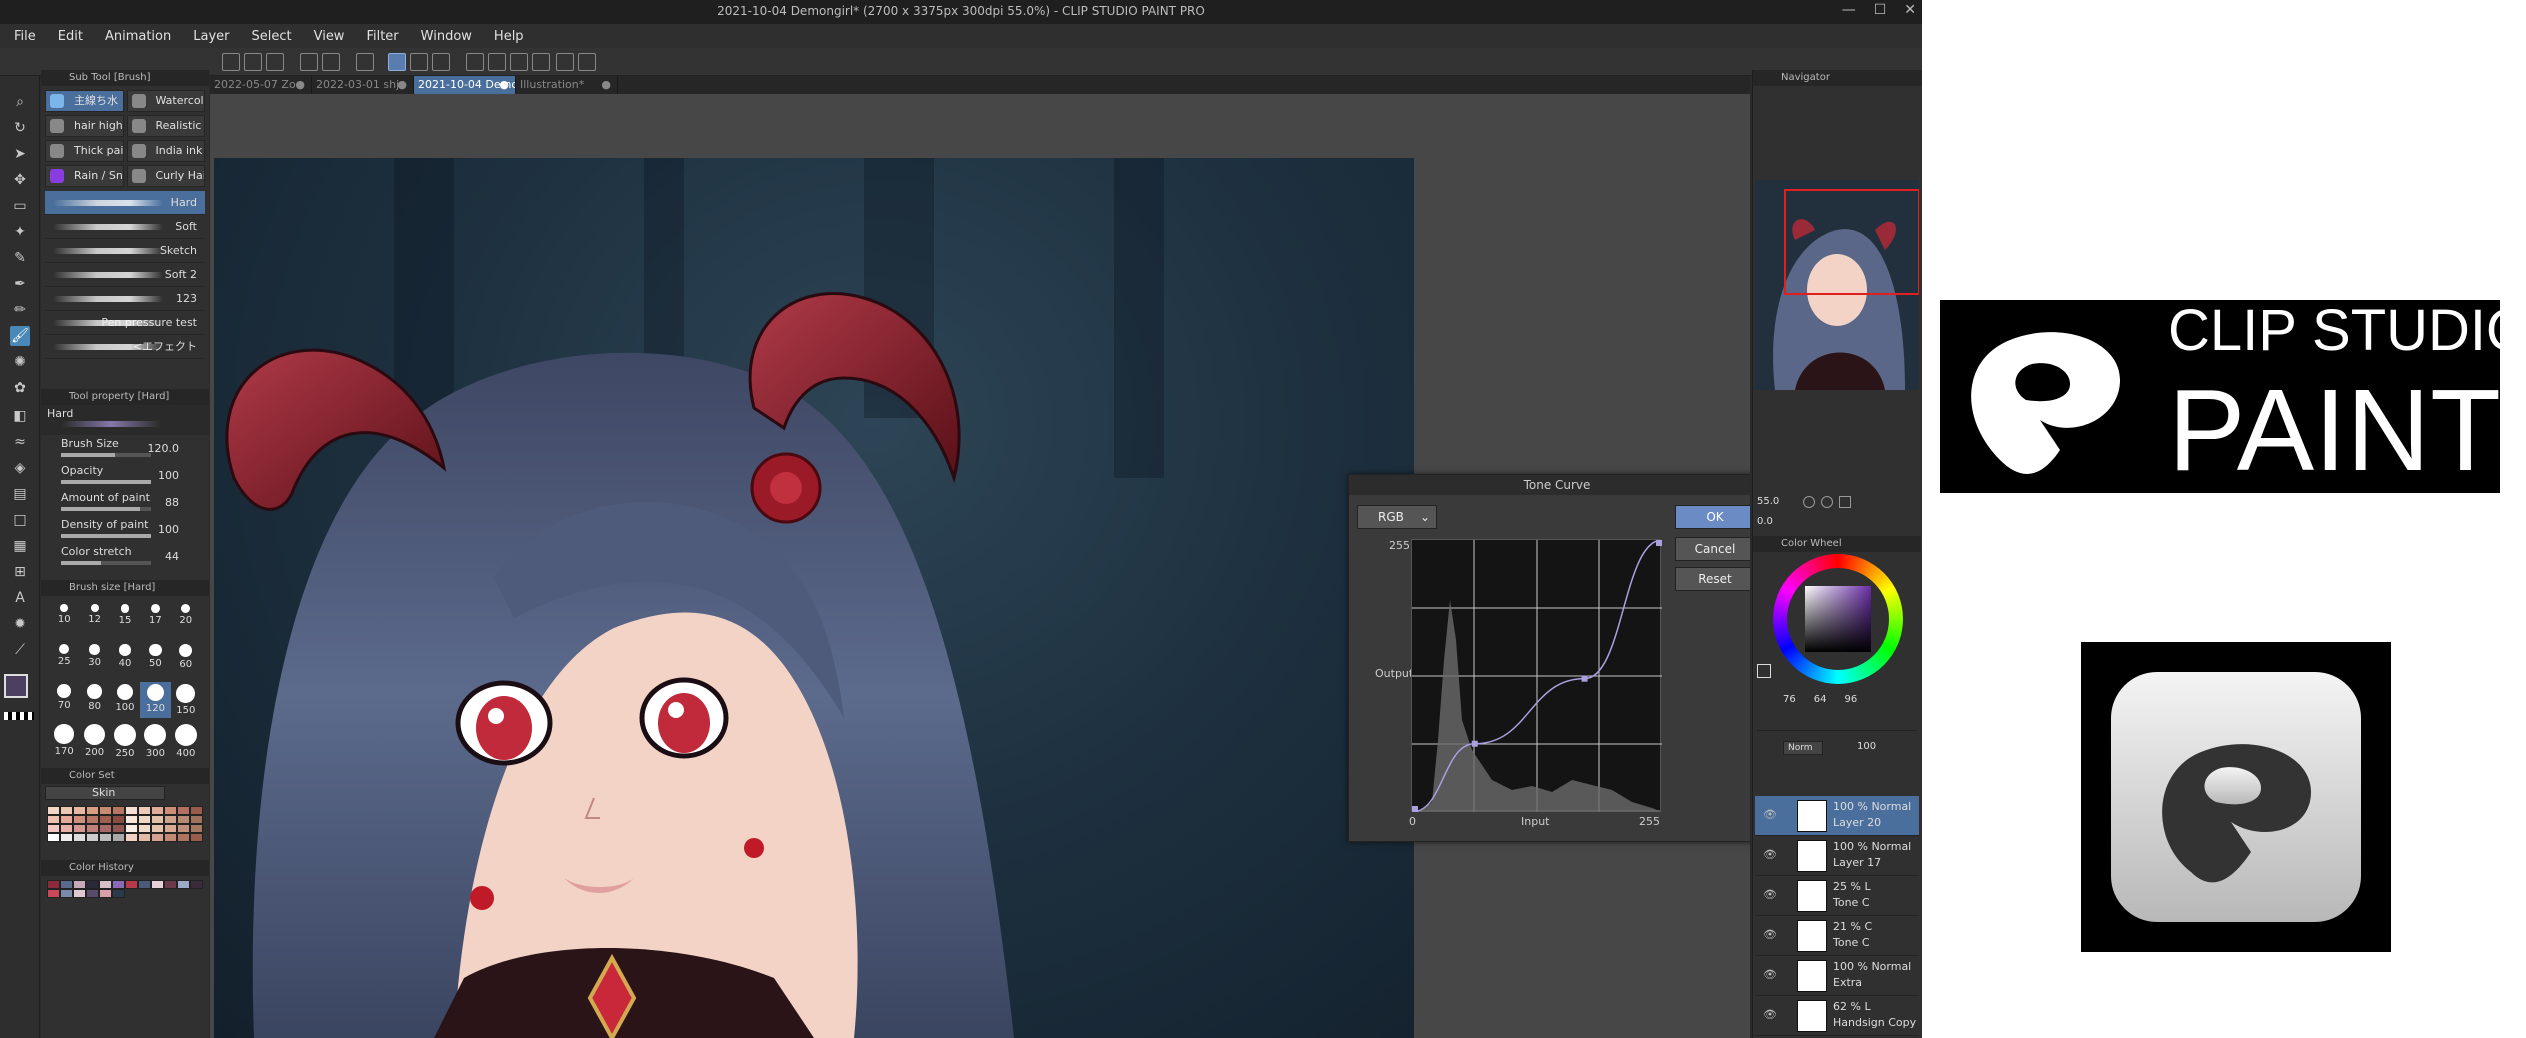 The width and height of the screenshot is (2526, 1038). Describe the element at coordinates (211, 36) in the screenshot. I see `menu-layer: Layer` at that location.